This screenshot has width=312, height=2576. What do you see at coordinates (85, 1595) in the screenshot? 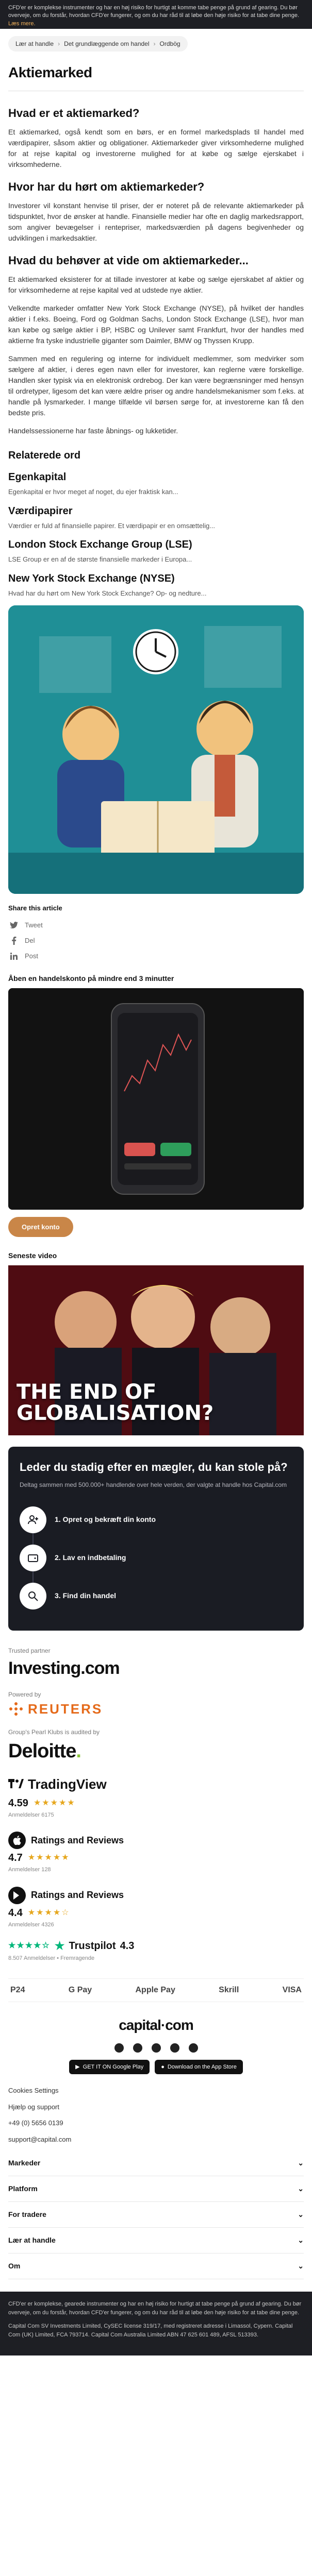
I see `step-label: 3. Find din handel` at bounding box center [85, 1595].